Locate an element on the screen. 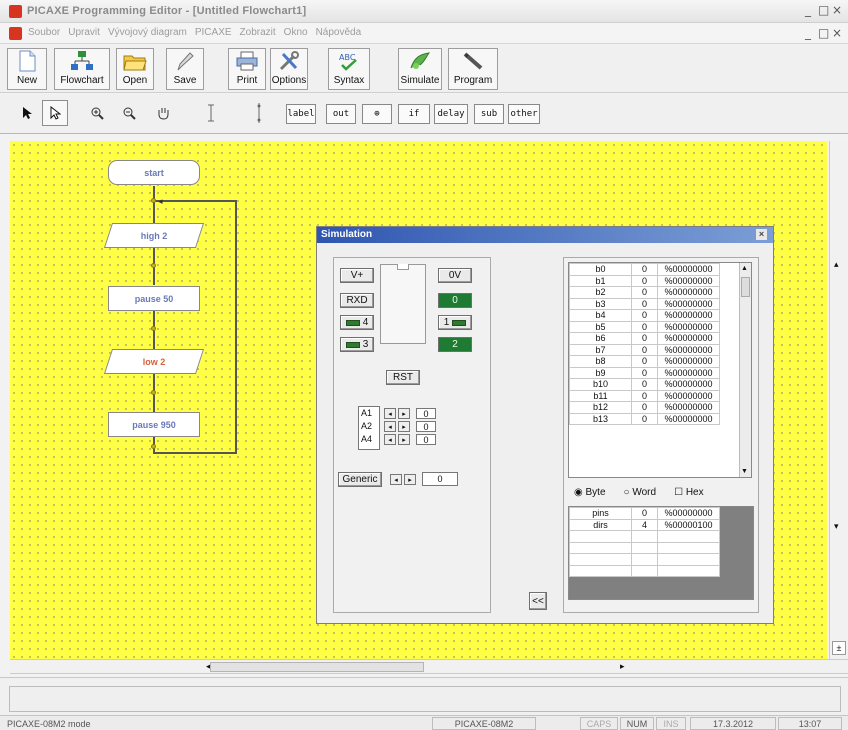  simulation-close-button: × is located at coordinates (761, 234).